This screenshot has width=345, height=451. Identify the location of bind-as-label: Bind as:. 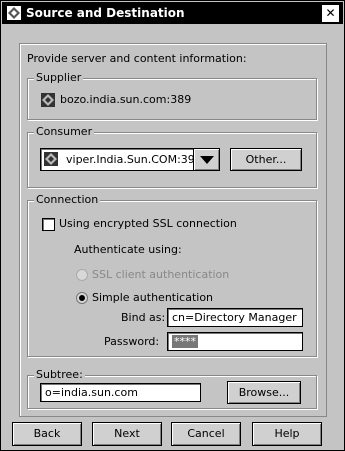
(143, 317).